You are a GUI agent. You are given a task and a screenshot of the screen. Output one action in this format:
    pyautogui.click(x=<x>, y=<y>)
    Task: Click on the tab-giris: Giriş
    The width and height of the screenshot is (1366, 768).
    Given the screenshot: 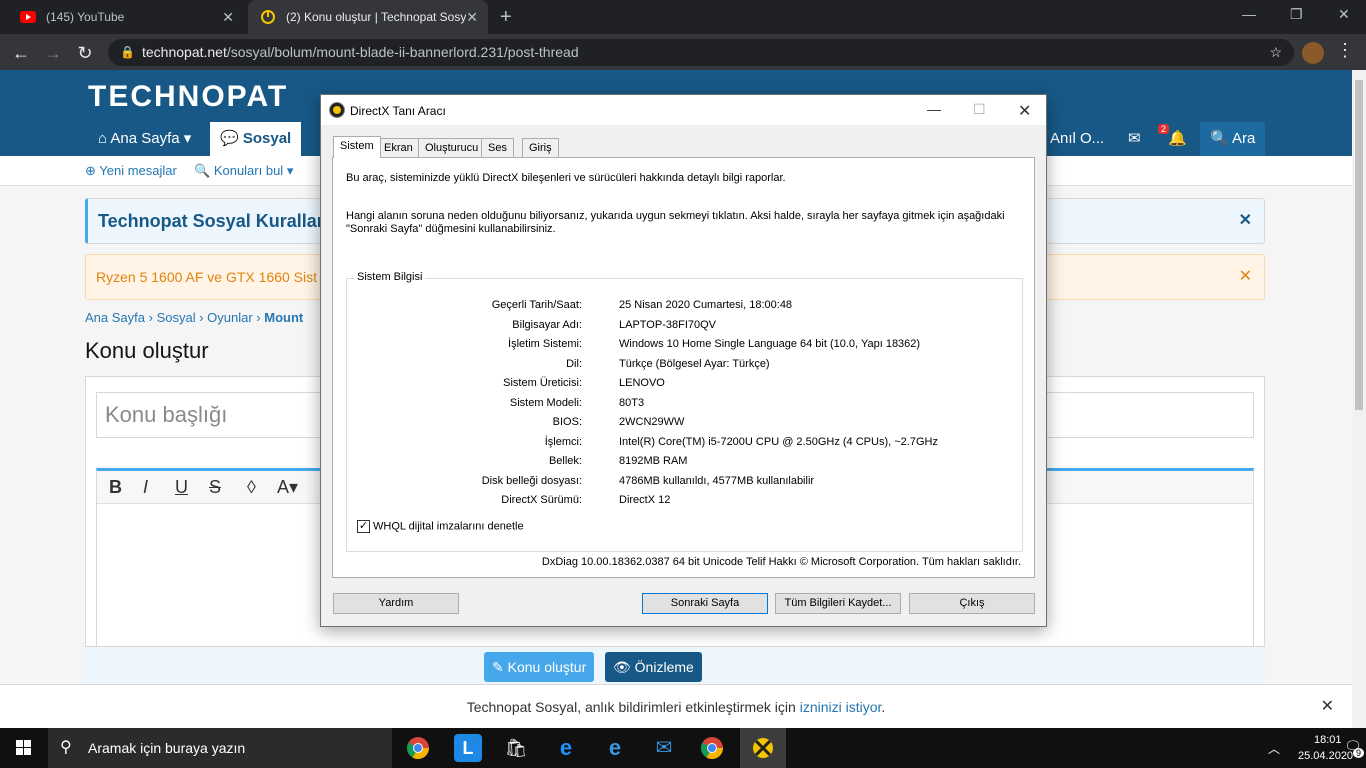 What is the action you would take?
    pyautogui.click(x=540, y=147)
    